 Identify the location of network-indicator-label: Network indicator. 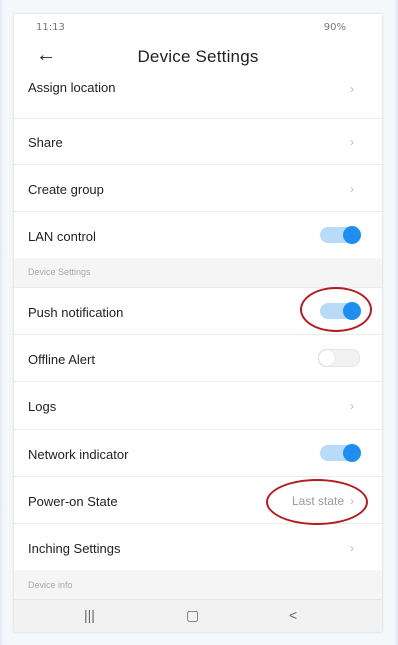
(78, 454).